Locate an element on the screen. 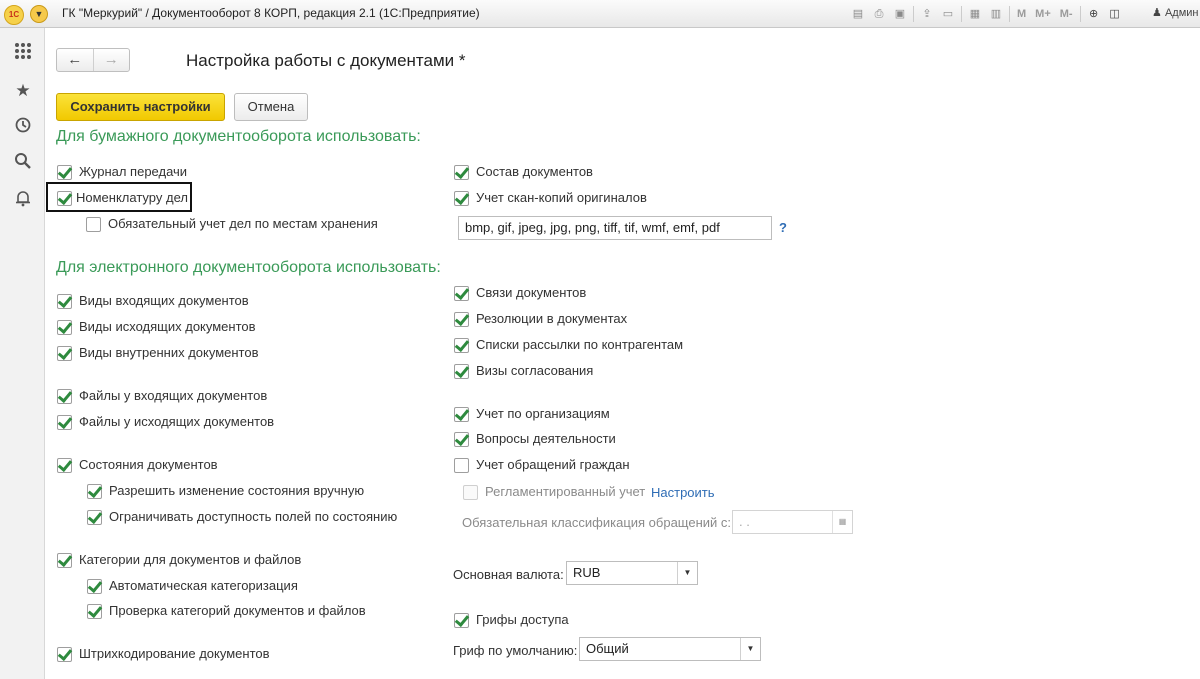 The width and height of the screenshot is (1200, 679). checkbox-label: Виды входящих документов is located at coordinates (164, 300).